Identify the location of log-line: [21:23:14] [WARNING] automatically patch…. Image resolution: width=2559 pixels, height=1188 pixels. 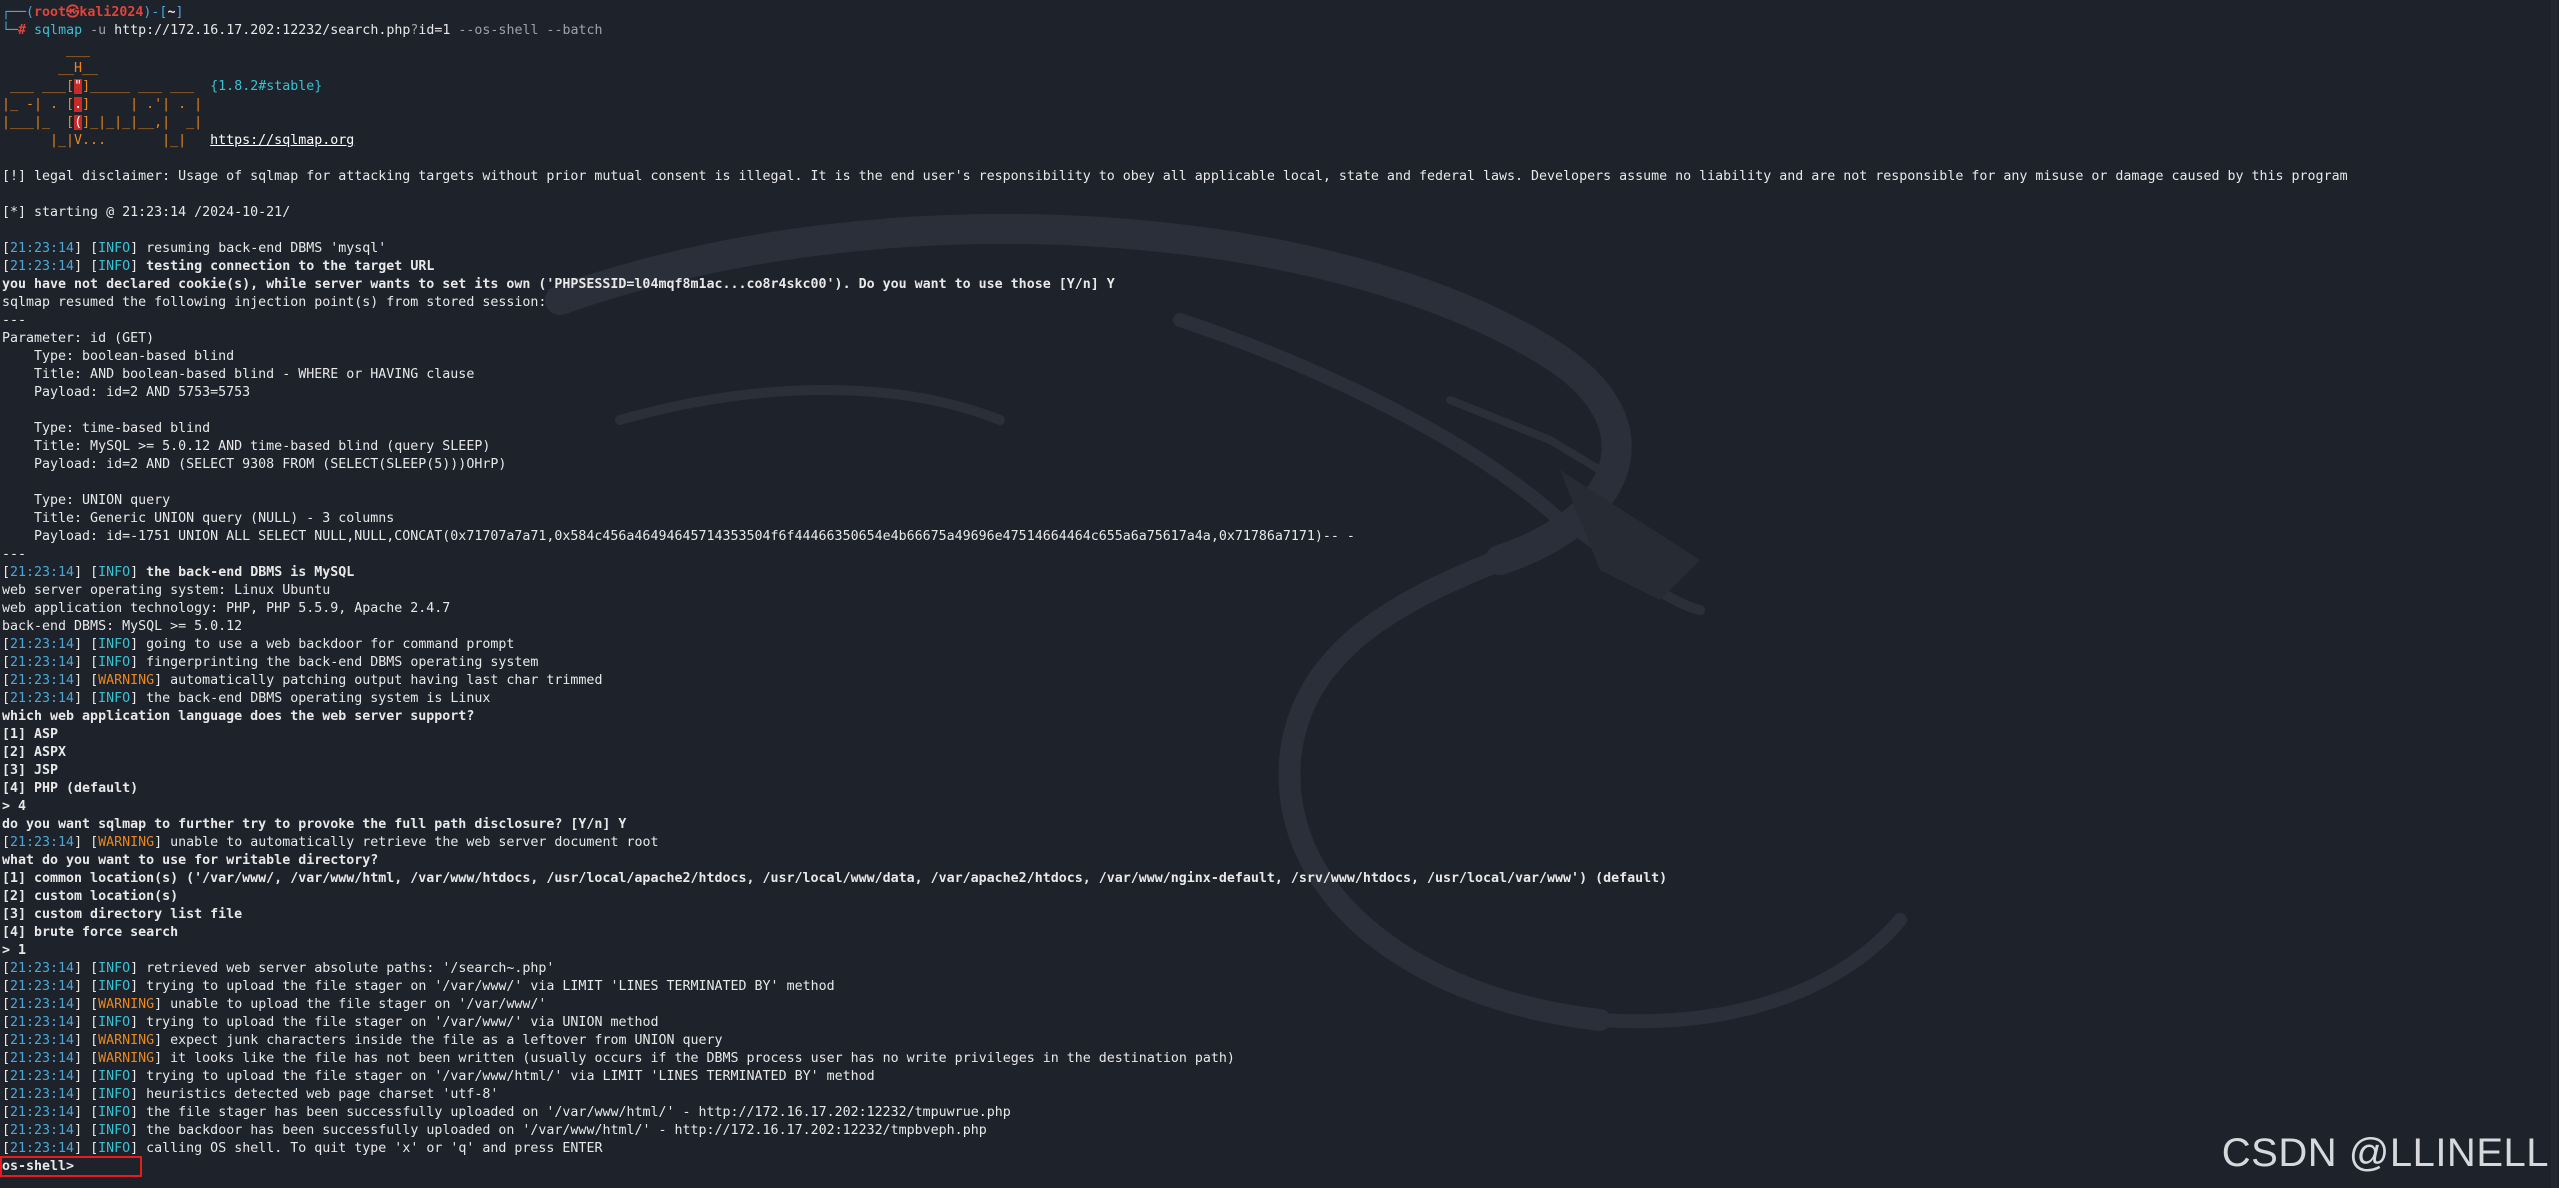
(302, 680).